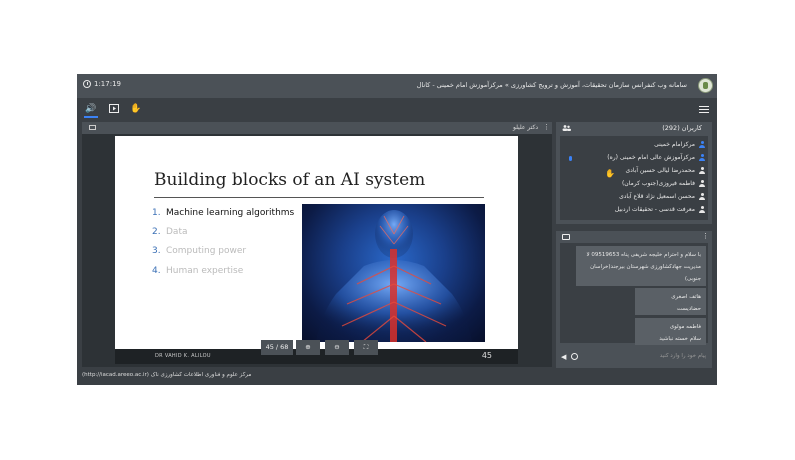 Image resolution: width=795 pixels, height=460 pixels. I want to click on main-toolbar: 🔊 ✋, so click(397, 109).